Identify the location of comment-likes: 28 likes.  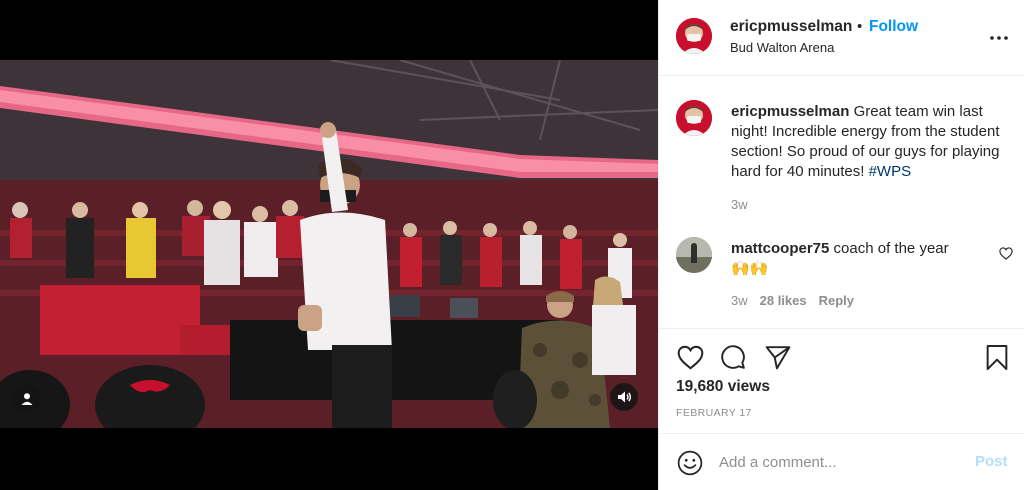
(783, 300).